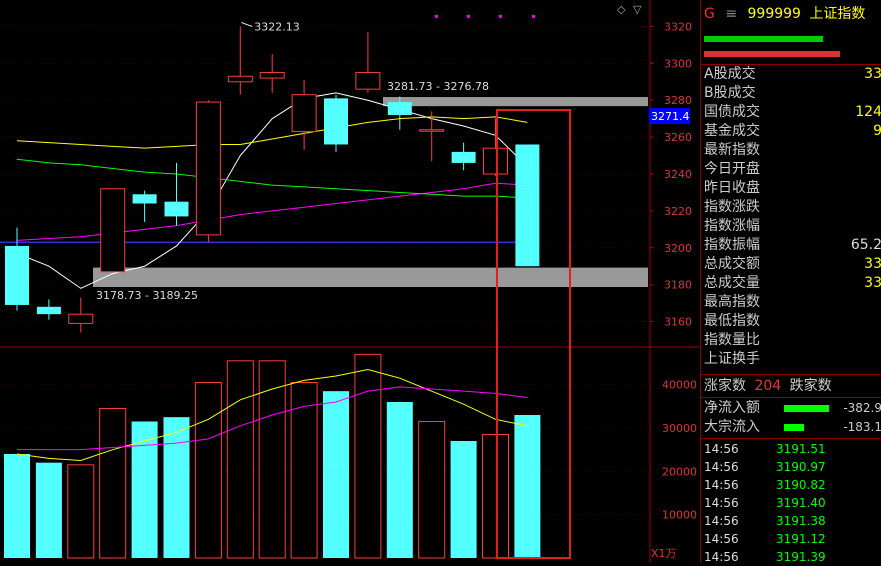 The width and height of the screenshot is (881, 566). What do you see at coordinates (272, 132) in the screenshot?
I see `ma-line-ma10` at bounding box center [272, 132].